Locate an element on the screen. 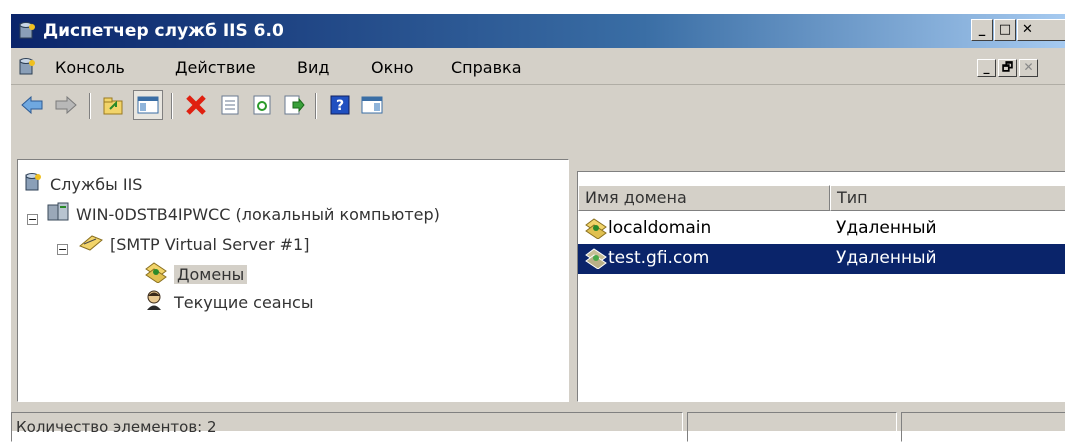 The image size is (1065, 445). help-icon: ? is located at coordinates (340, 105).